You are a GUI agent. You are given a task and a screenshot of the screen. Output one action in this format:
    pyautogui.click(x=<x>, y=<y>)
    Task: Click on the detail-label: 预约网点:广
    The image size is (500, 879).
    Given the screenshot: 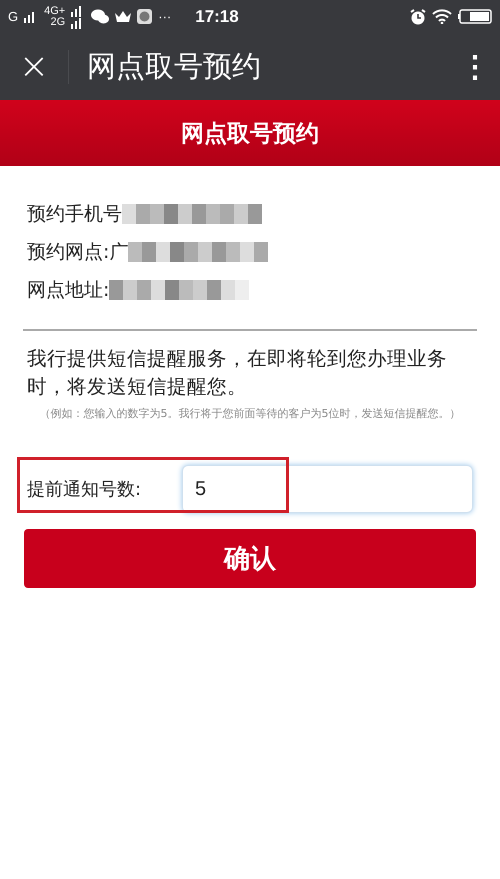 What is the action you would take?
    pyautogui.click(x=77, y=252)
    